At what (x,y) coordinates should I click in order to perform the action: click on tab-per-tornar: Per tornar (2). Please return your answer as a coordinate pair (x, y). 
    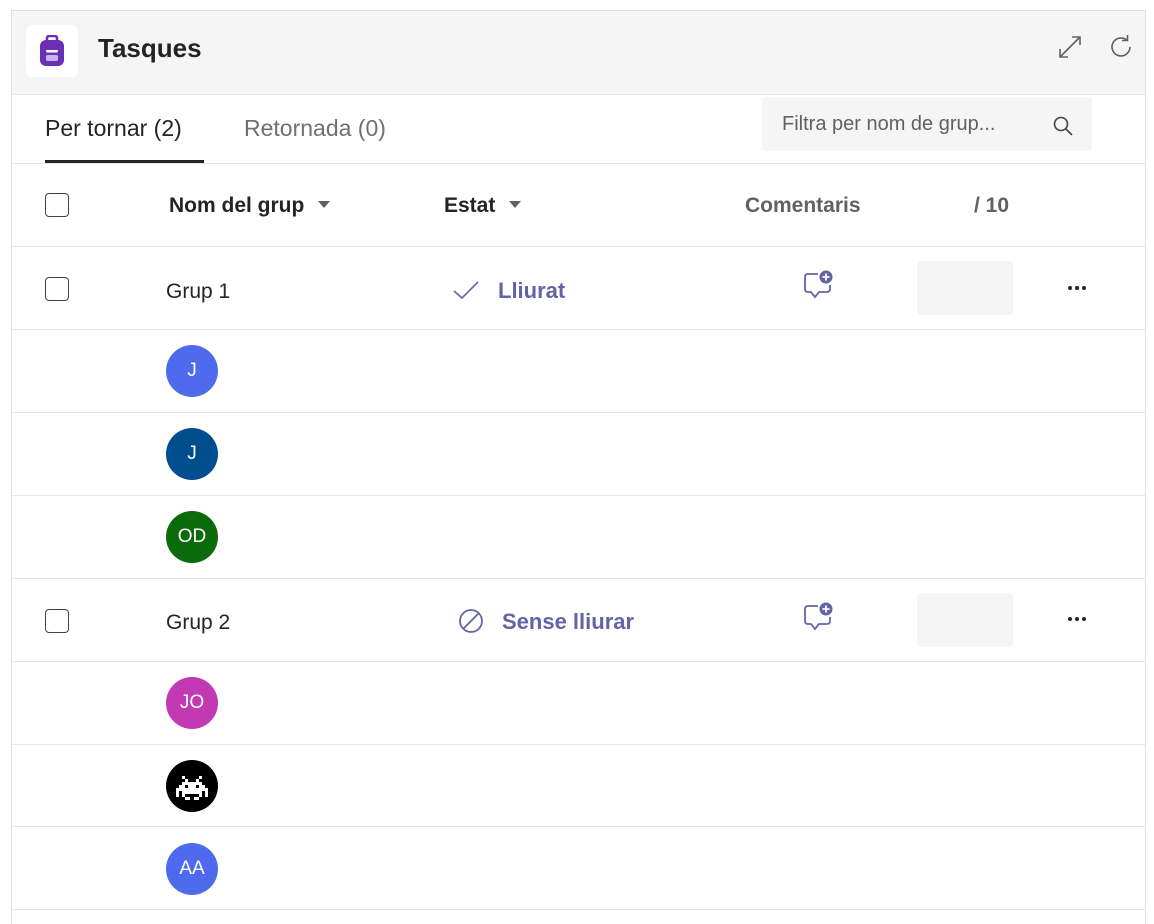
    Looking at the image, I should click on (113, 128).